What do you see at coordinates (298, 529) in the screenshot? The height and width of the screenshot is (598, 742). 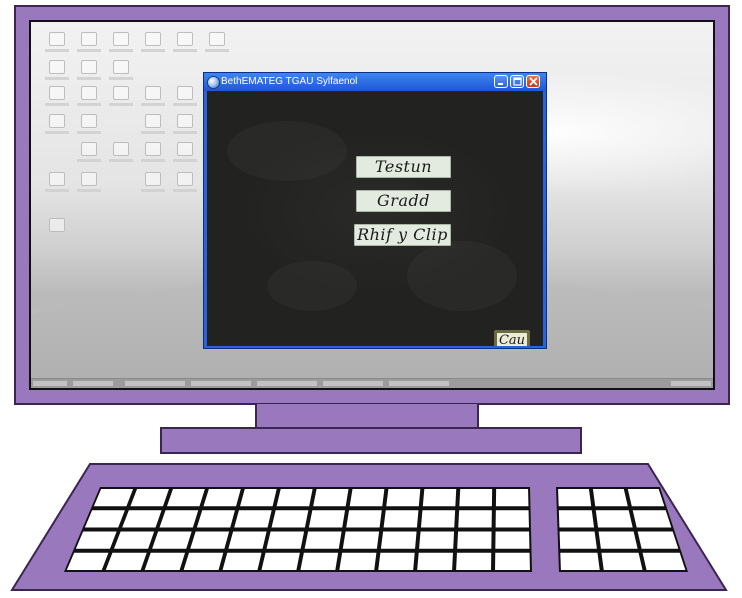 I see `keyboard-keys-main` at bounding box center [298, 529].